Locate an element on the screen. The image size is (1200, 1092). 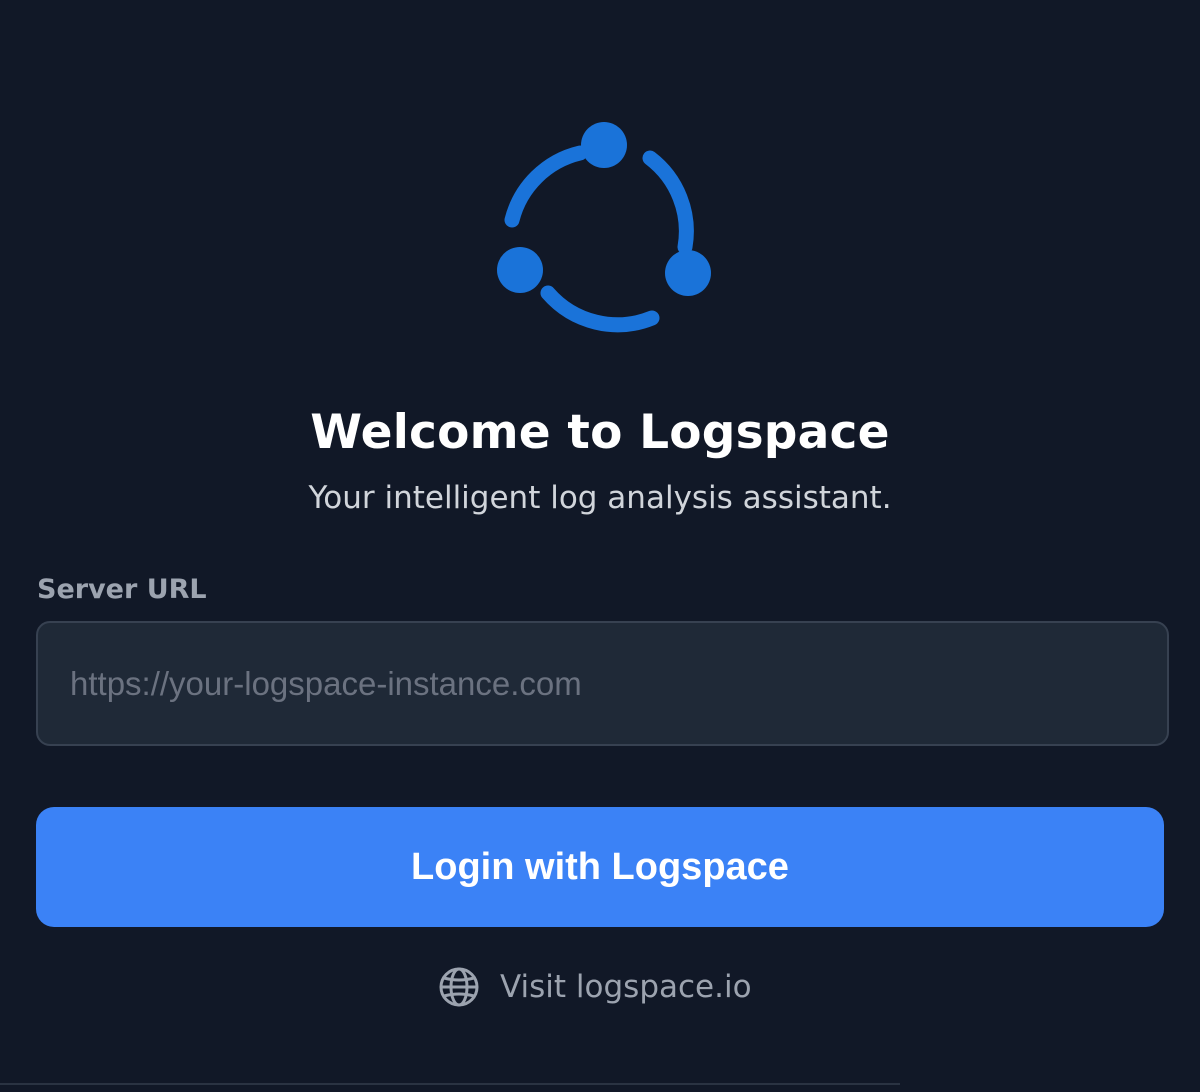
divider is located at coordinates (450, 1084).